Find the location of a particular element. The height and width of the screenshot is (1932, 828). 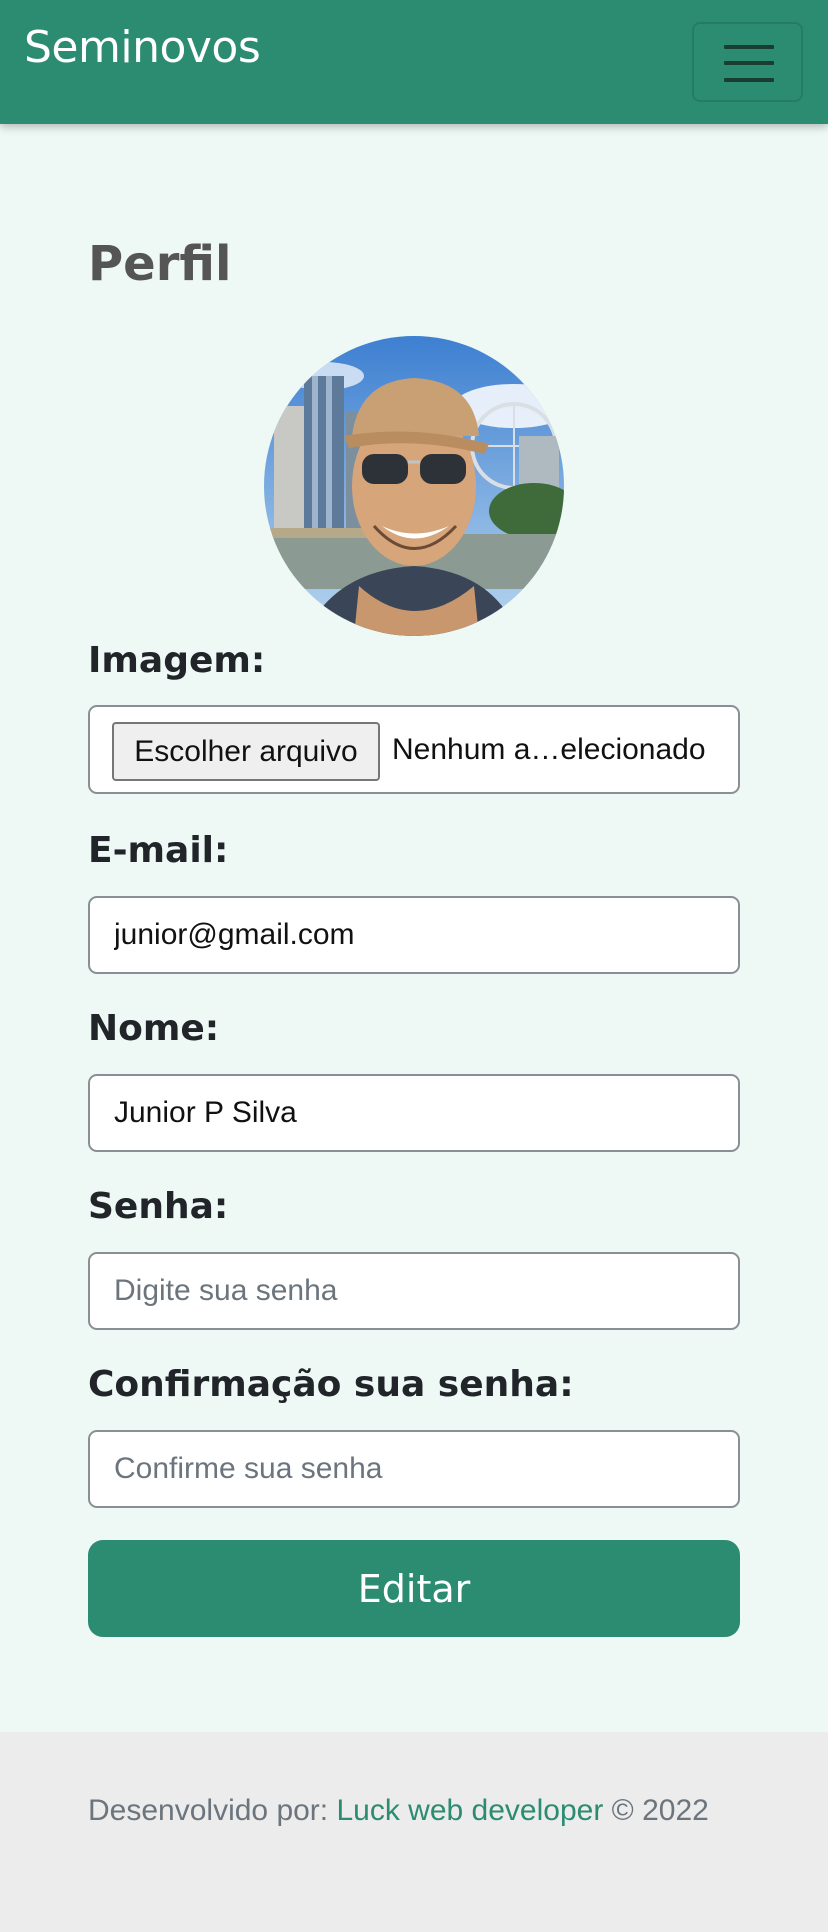

choose-file-button: Escolher arquivo is located at coordinates (246, 751).